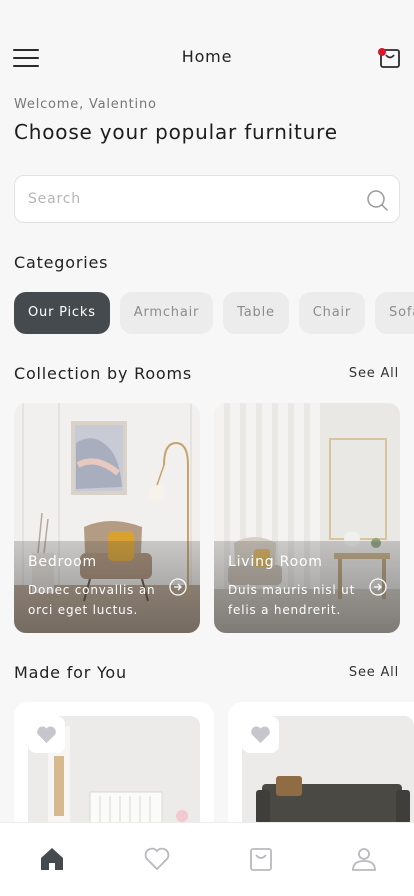 This screenshot has width=414, height=896. What do you see at coordinates (188, 199) in the screenshot?
I see `search-input` at bounding box center [188, 199].